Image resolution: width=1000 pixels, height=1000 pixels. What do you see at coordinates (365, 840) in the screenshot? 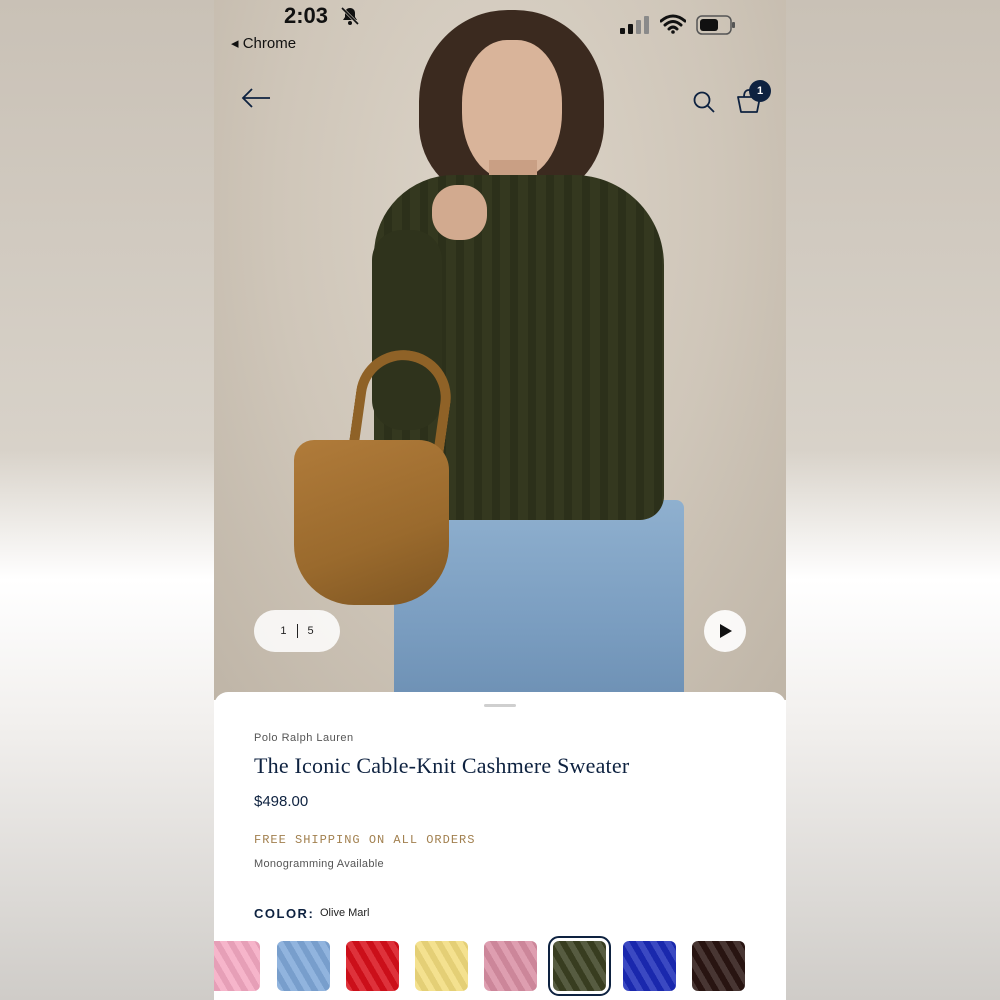
I see `shipping-promo: FREE SHIPPING ON ALL ORDERS` at bounding box center [365, 840].